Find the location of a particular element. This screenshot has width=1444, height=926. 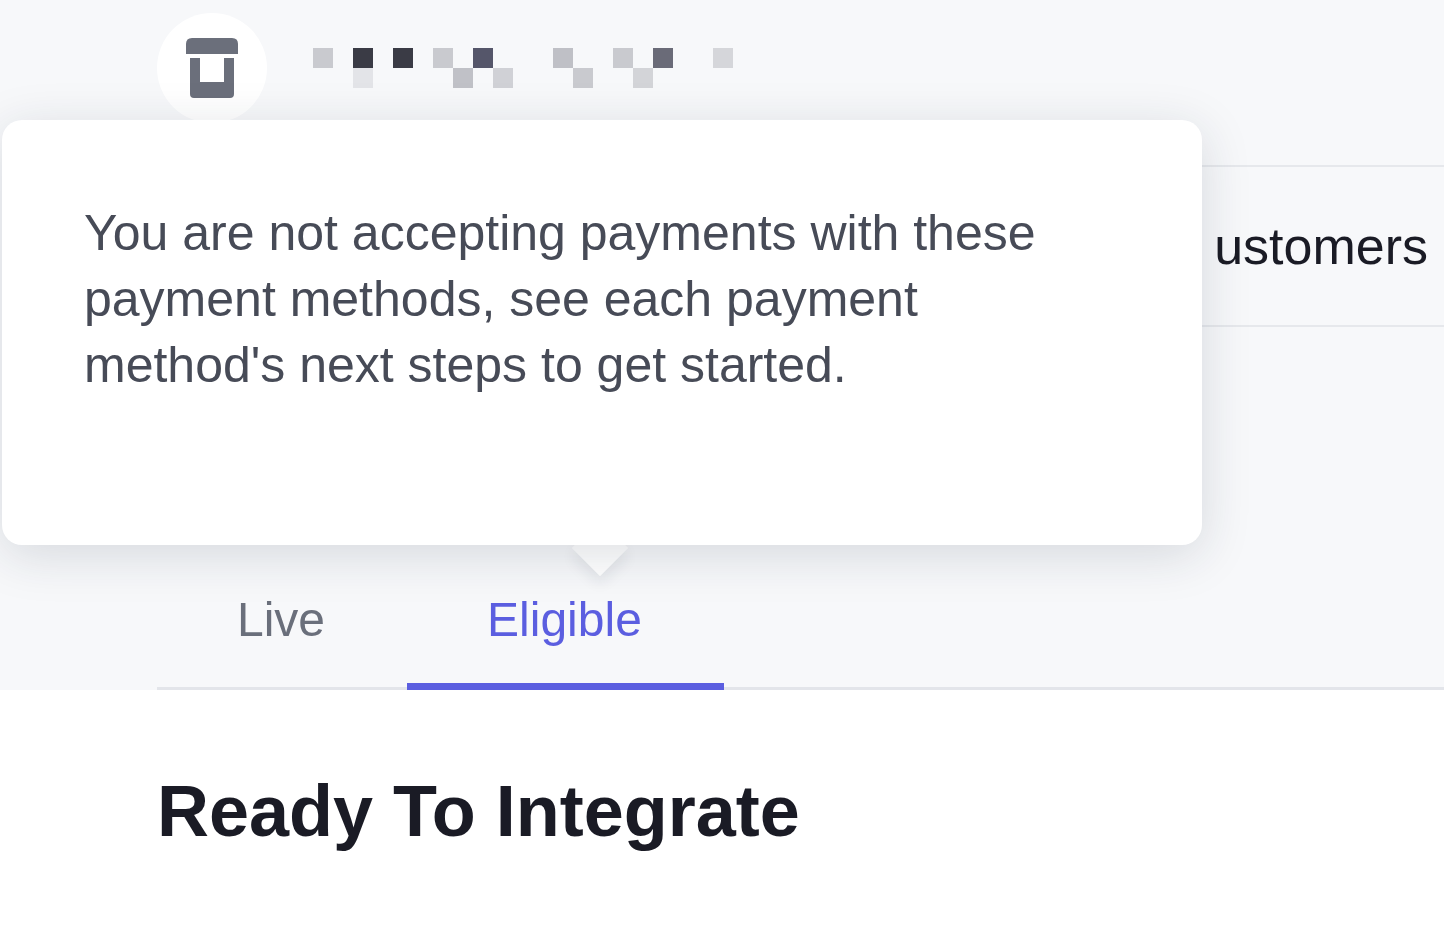

nav-link: ustomers is located at coordinates (1321, 246).